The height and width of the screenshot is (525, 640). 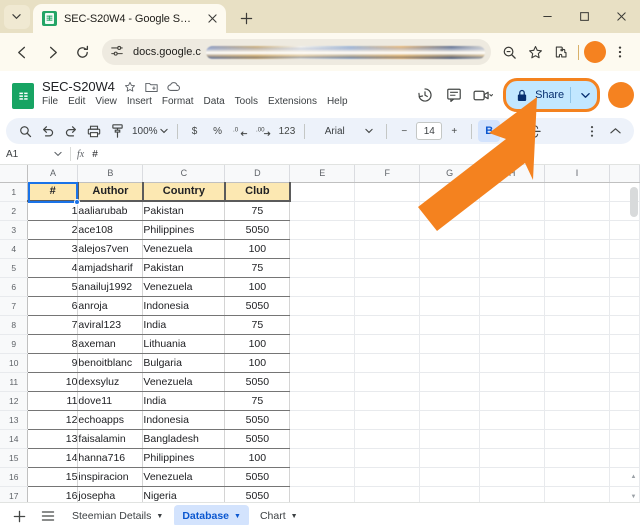 I want to click on row-header-5: 5, so click(x=14, y=268).